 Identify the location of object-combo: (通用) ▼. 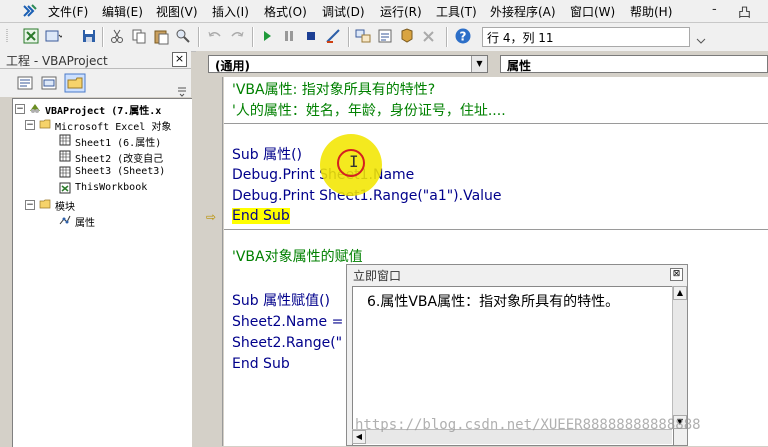
(348, 64).